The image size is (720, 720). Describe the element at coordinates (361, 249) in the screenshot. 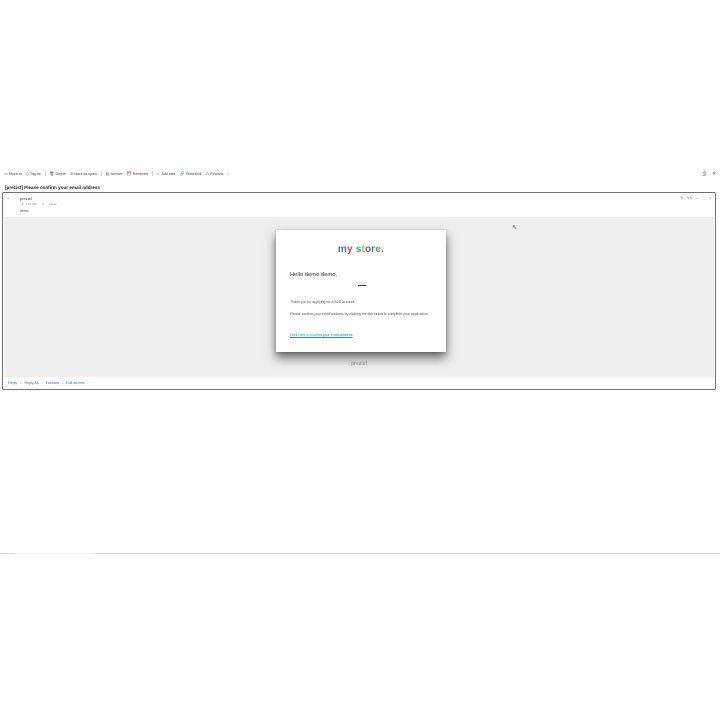

I see `store-logo: my store.` at that location.